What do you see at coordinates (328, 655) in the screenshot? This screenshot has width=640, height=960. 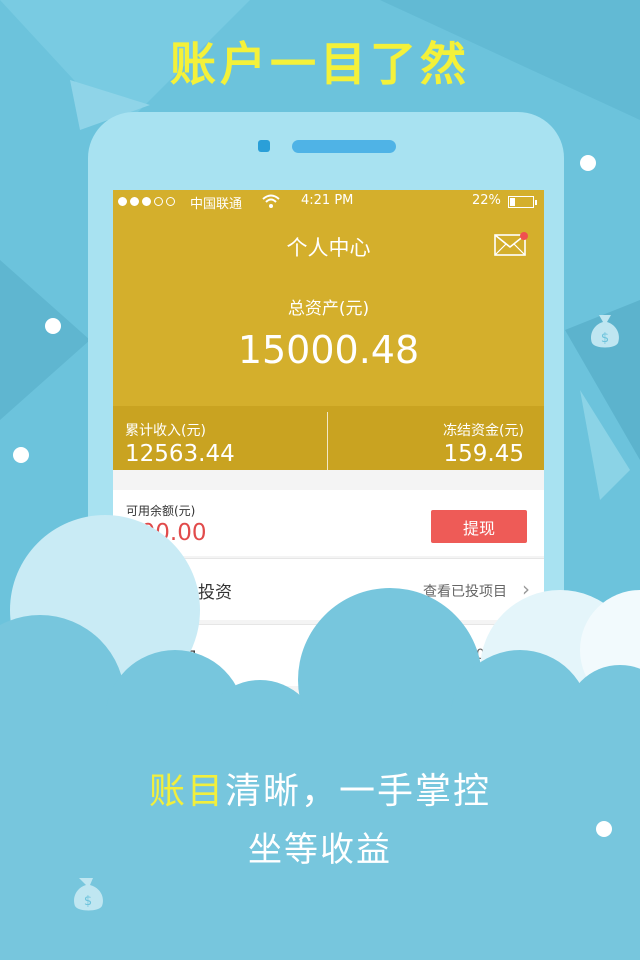 I see `menu-item-records: 记录 000.00 ›` at bounding box center [328, 655].